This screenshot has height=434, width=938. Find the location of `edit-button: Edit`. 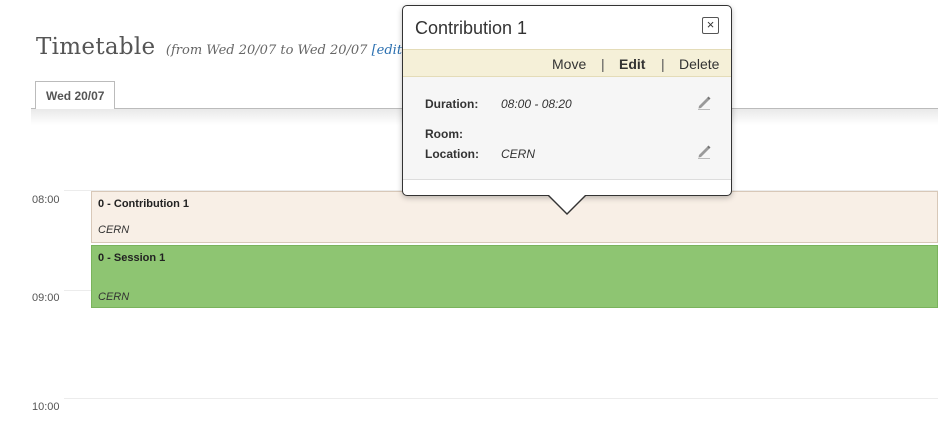

edit-button: Edit is located at coordinates (632, 64).